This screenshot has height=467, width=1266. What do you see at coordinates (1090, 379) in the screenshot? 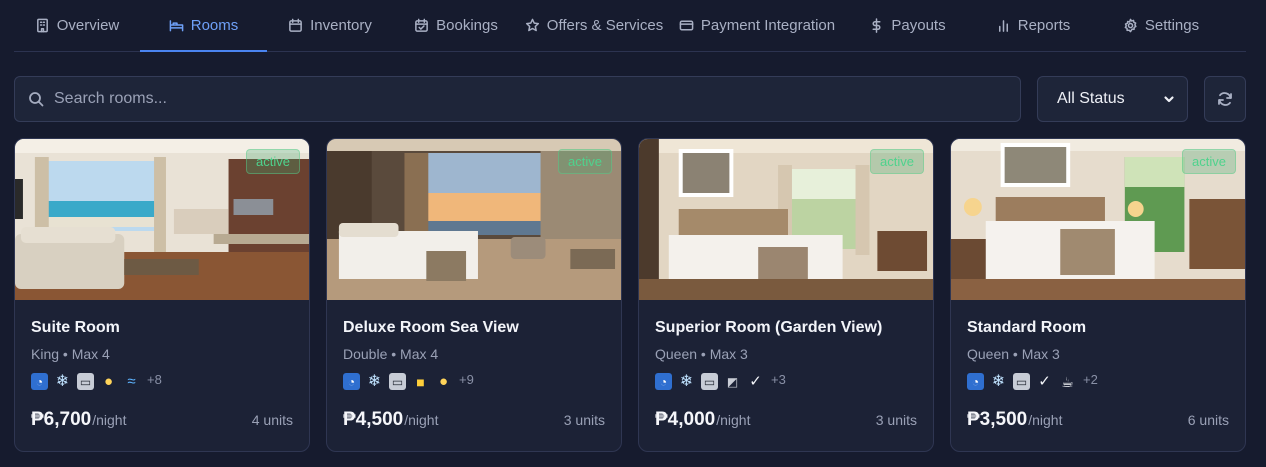
I see `more-amenities-count: +2` at bounding box center [1090, 379].